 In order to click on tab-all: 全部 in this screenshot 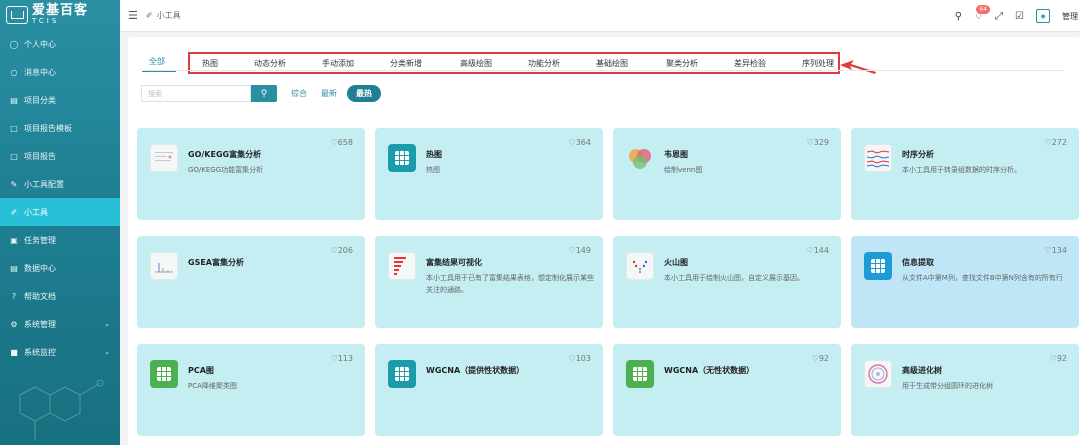, I will do `click(157, 61)`.